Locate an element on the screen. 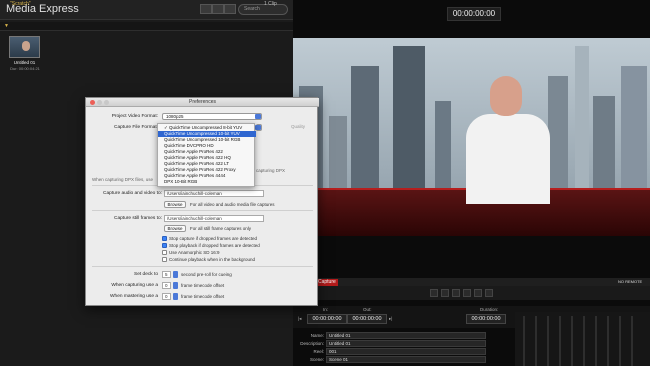  capturing-offset-stepper is located at coordinates (175, 285).